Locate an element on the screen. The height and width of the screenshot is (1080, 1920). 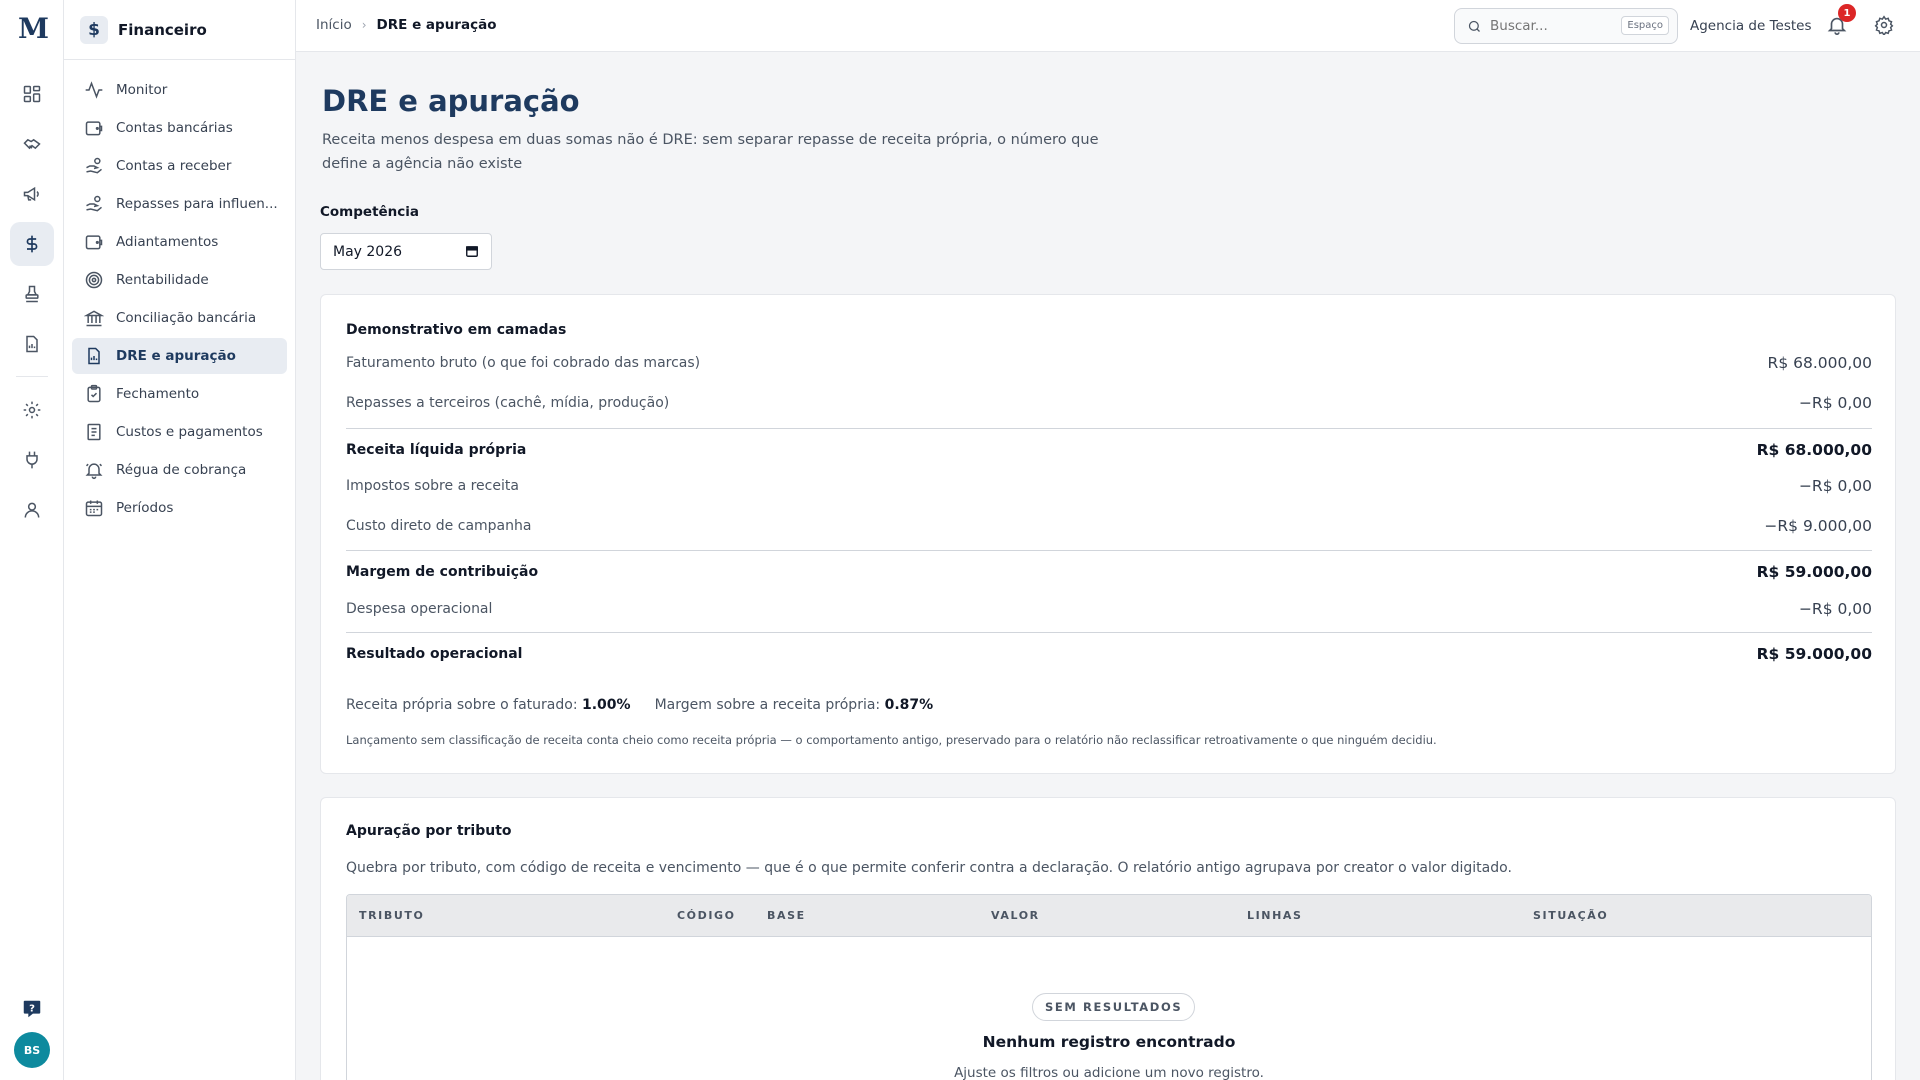
sidebar-item-regua: Régua de cobrança is located at coordinates (179, 470).